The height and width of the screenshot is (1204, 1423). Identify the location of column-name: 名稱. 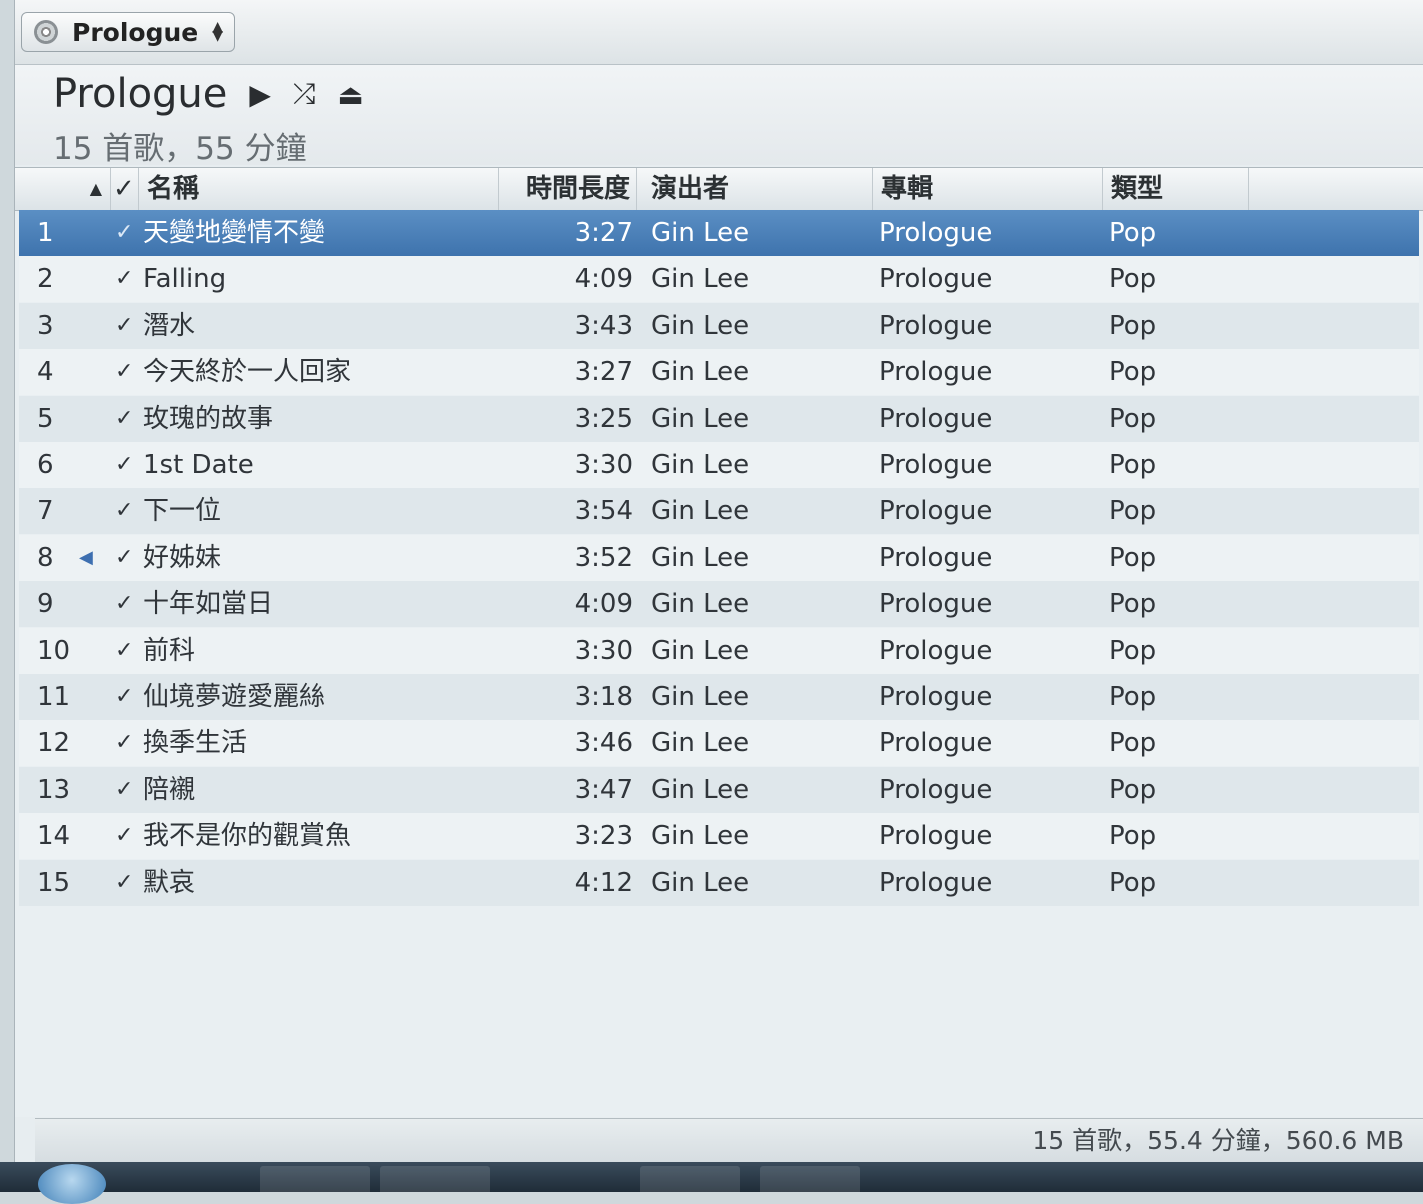
(319, 189).